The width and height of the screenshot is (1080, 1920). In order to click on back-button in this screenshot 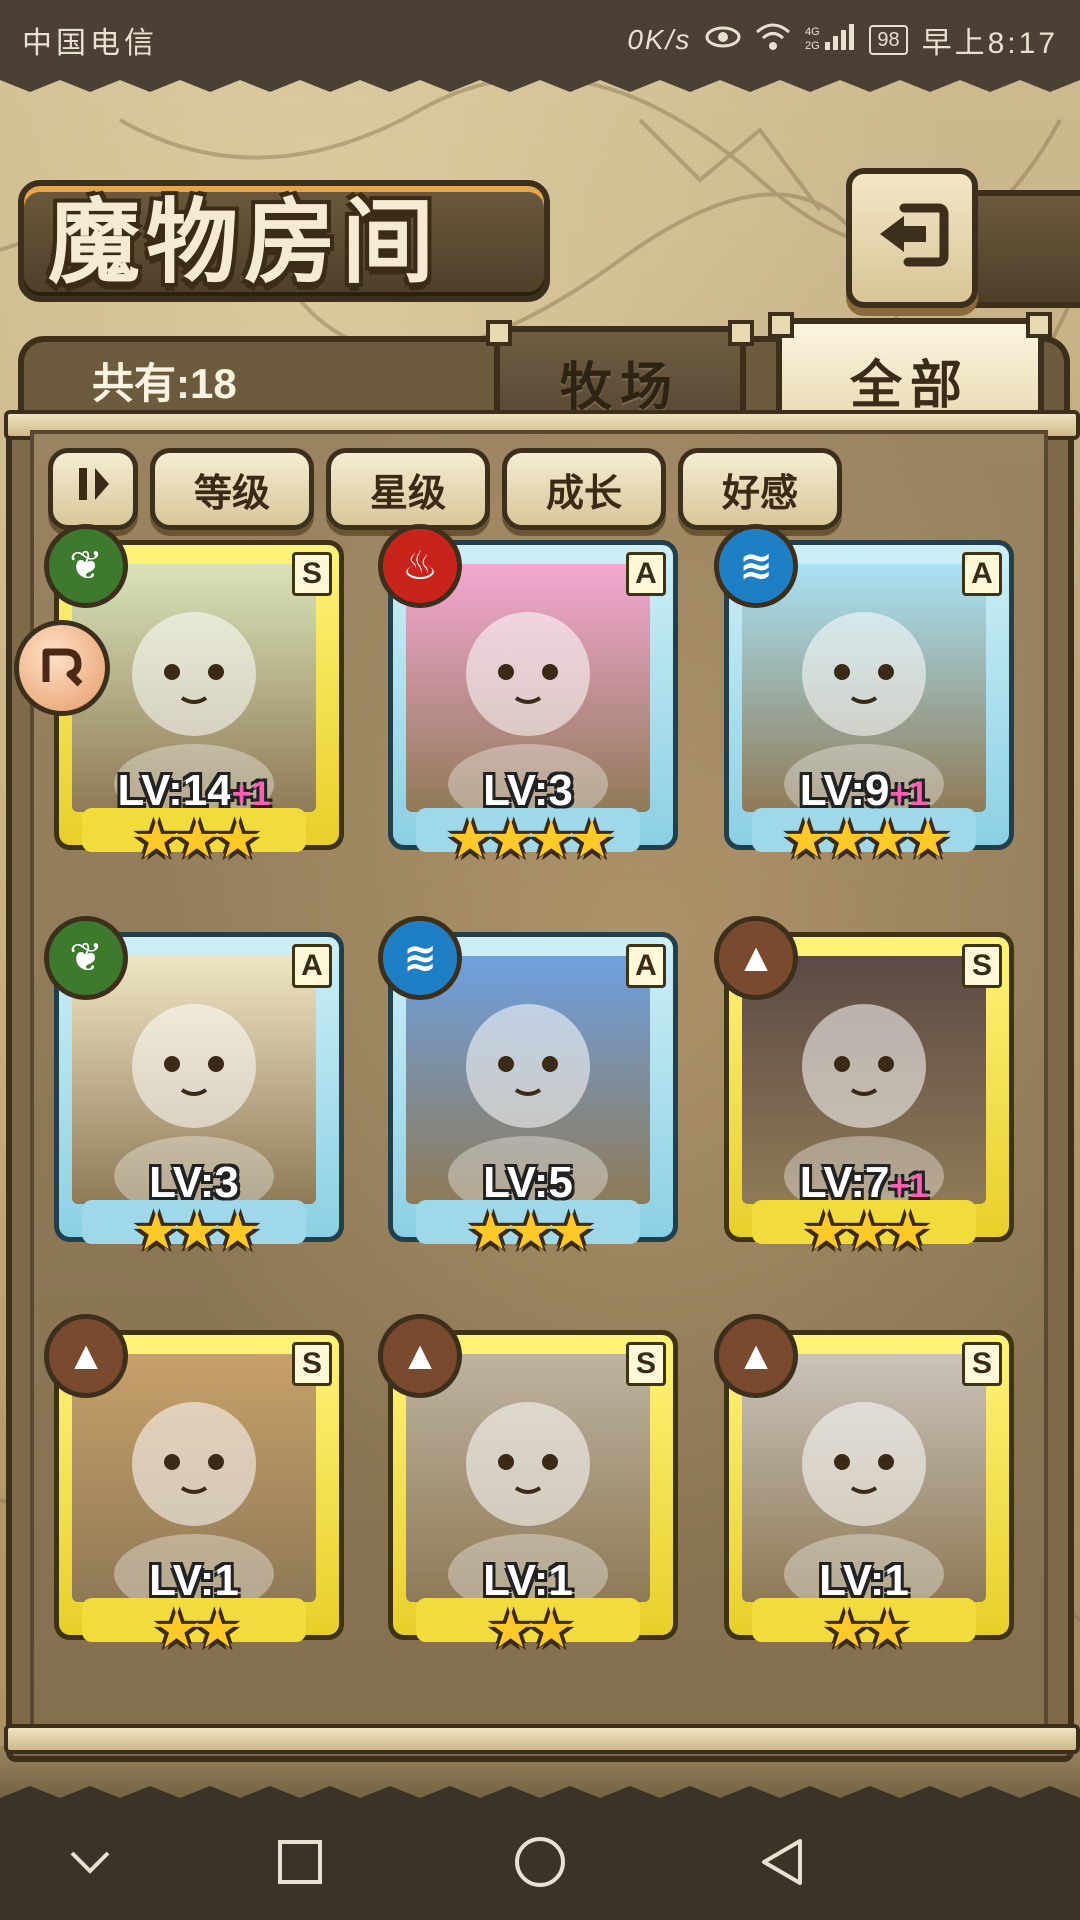, I will do `click(912, 238)`.